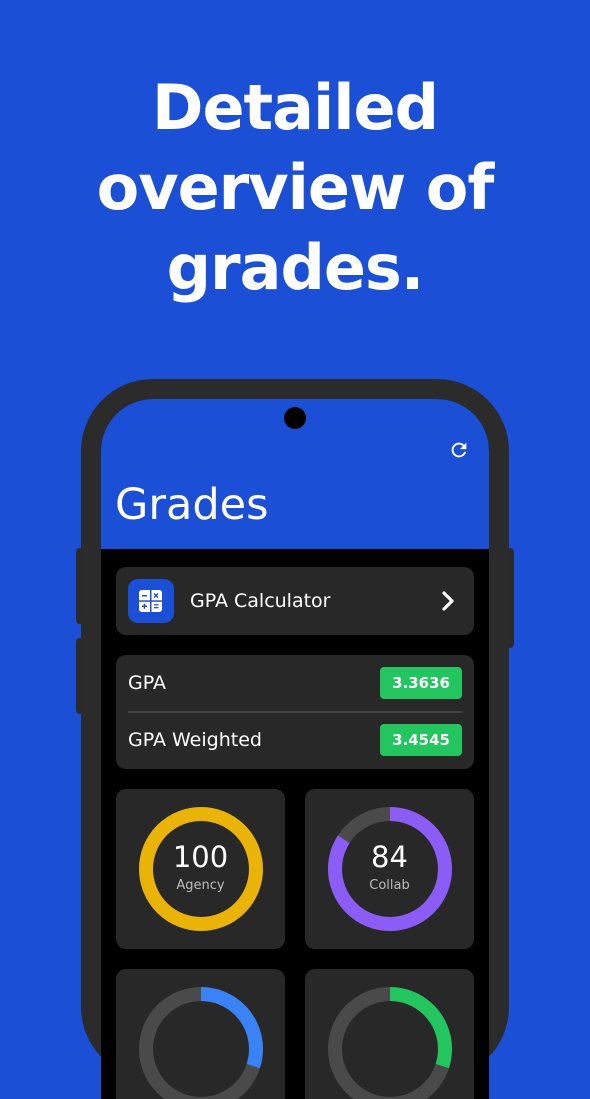 This screenshot has height=1099, width=590. What do you see at coordinates (421, 740) in the screenshot?
I see `gpa-weighted-value-badge: 3.4545` at bounding box center [421, 740].